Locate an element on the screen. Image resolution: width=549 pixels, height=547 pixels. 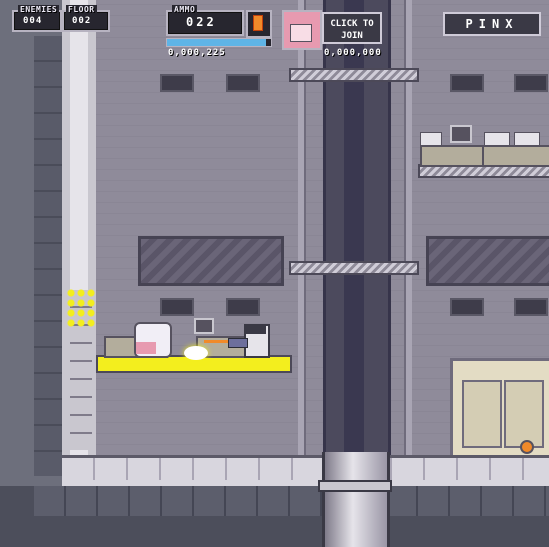
bullet-trail is located at coordinates (216, 341).